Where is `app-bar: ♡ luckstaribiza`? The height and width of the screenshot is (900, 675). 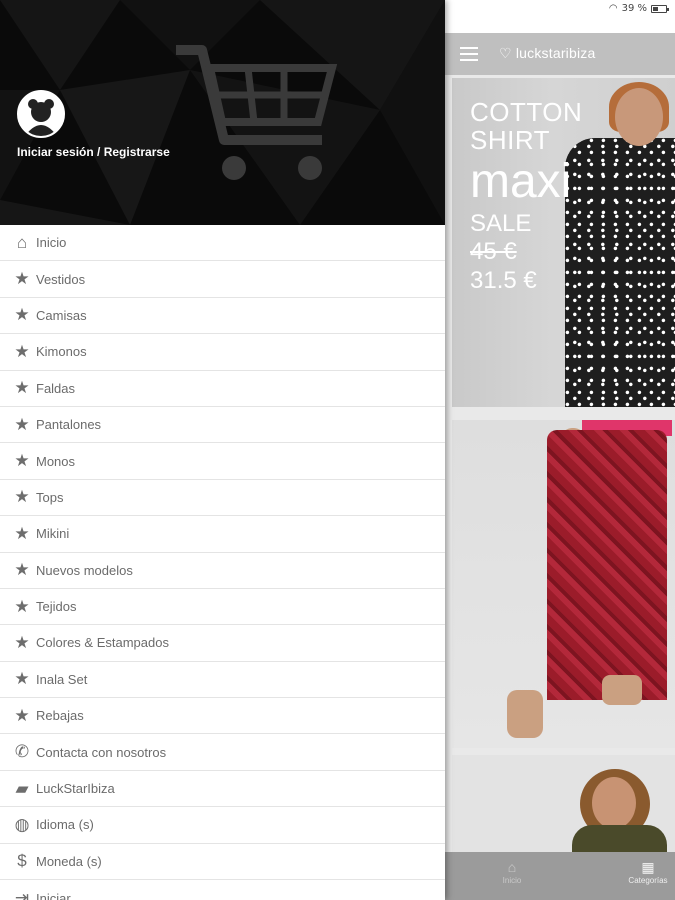
app-bar: ♡ luckstaribiza is located at coordinates (560, 54).